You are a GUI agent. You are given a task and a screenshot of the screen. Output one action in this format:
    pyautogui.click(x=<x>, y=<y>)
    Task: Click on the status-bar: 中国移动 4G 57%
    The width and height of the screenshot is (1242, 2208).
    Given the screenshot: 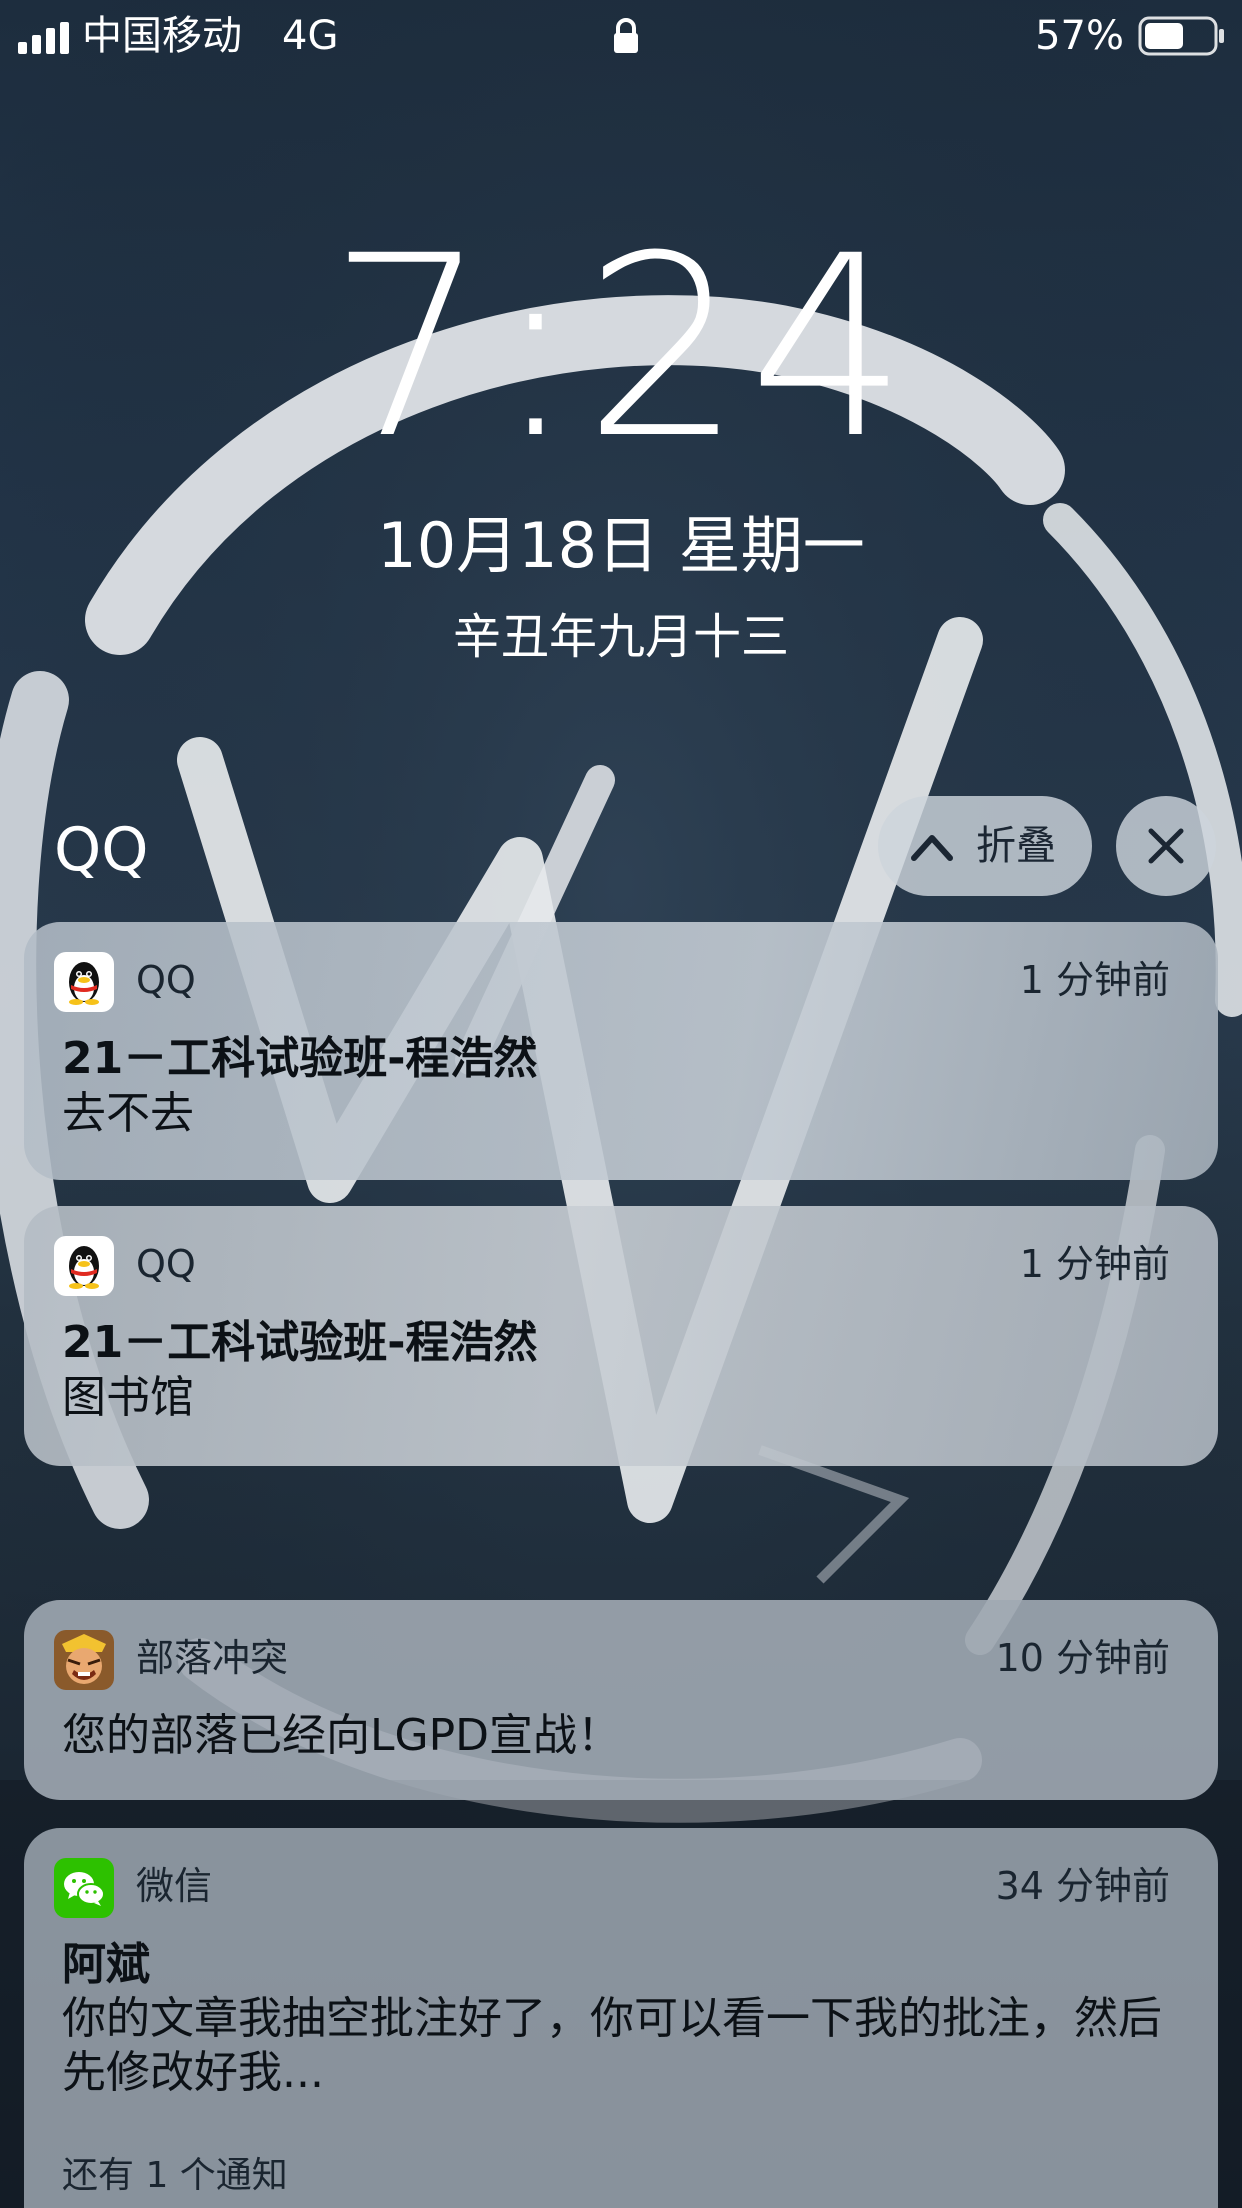 What is the action you would take?
    pyautogui.click(x=621, y=36)
    